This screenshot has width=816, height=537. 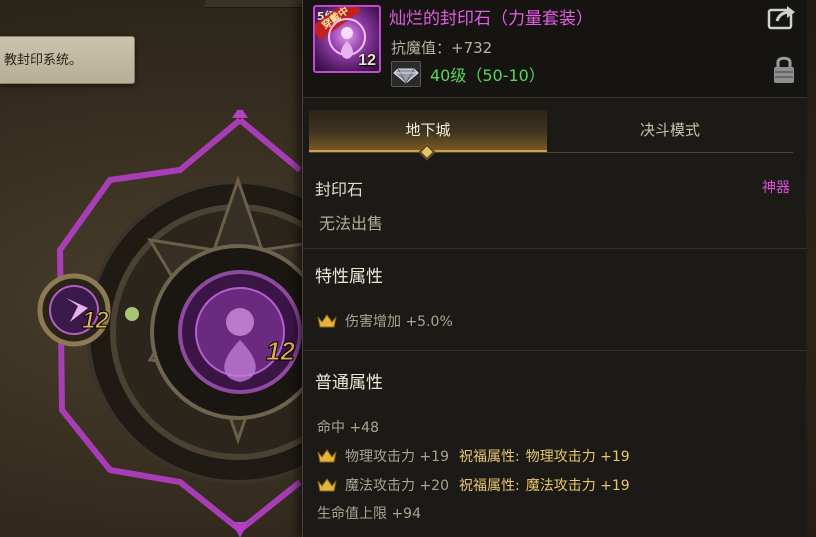 What do you see at coordinates (349, 383) in the screenshot?
I see `common-attributes-title: 普通属性` at bounding box center [349, 383].